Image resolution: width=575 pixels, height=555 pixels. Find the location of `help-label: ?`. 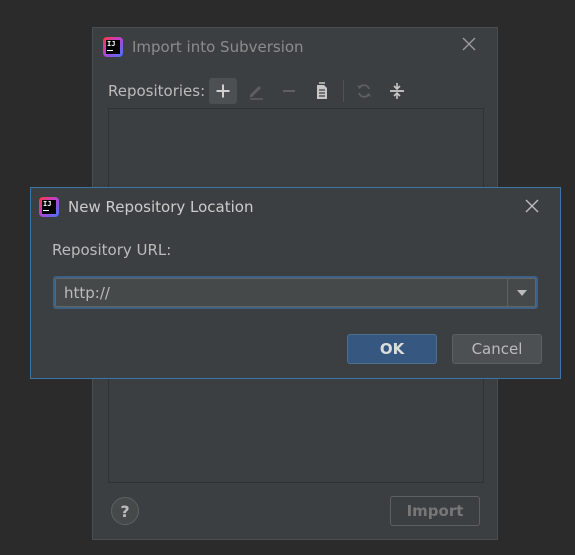

help-label: ? is located at coordinates (125, 511).